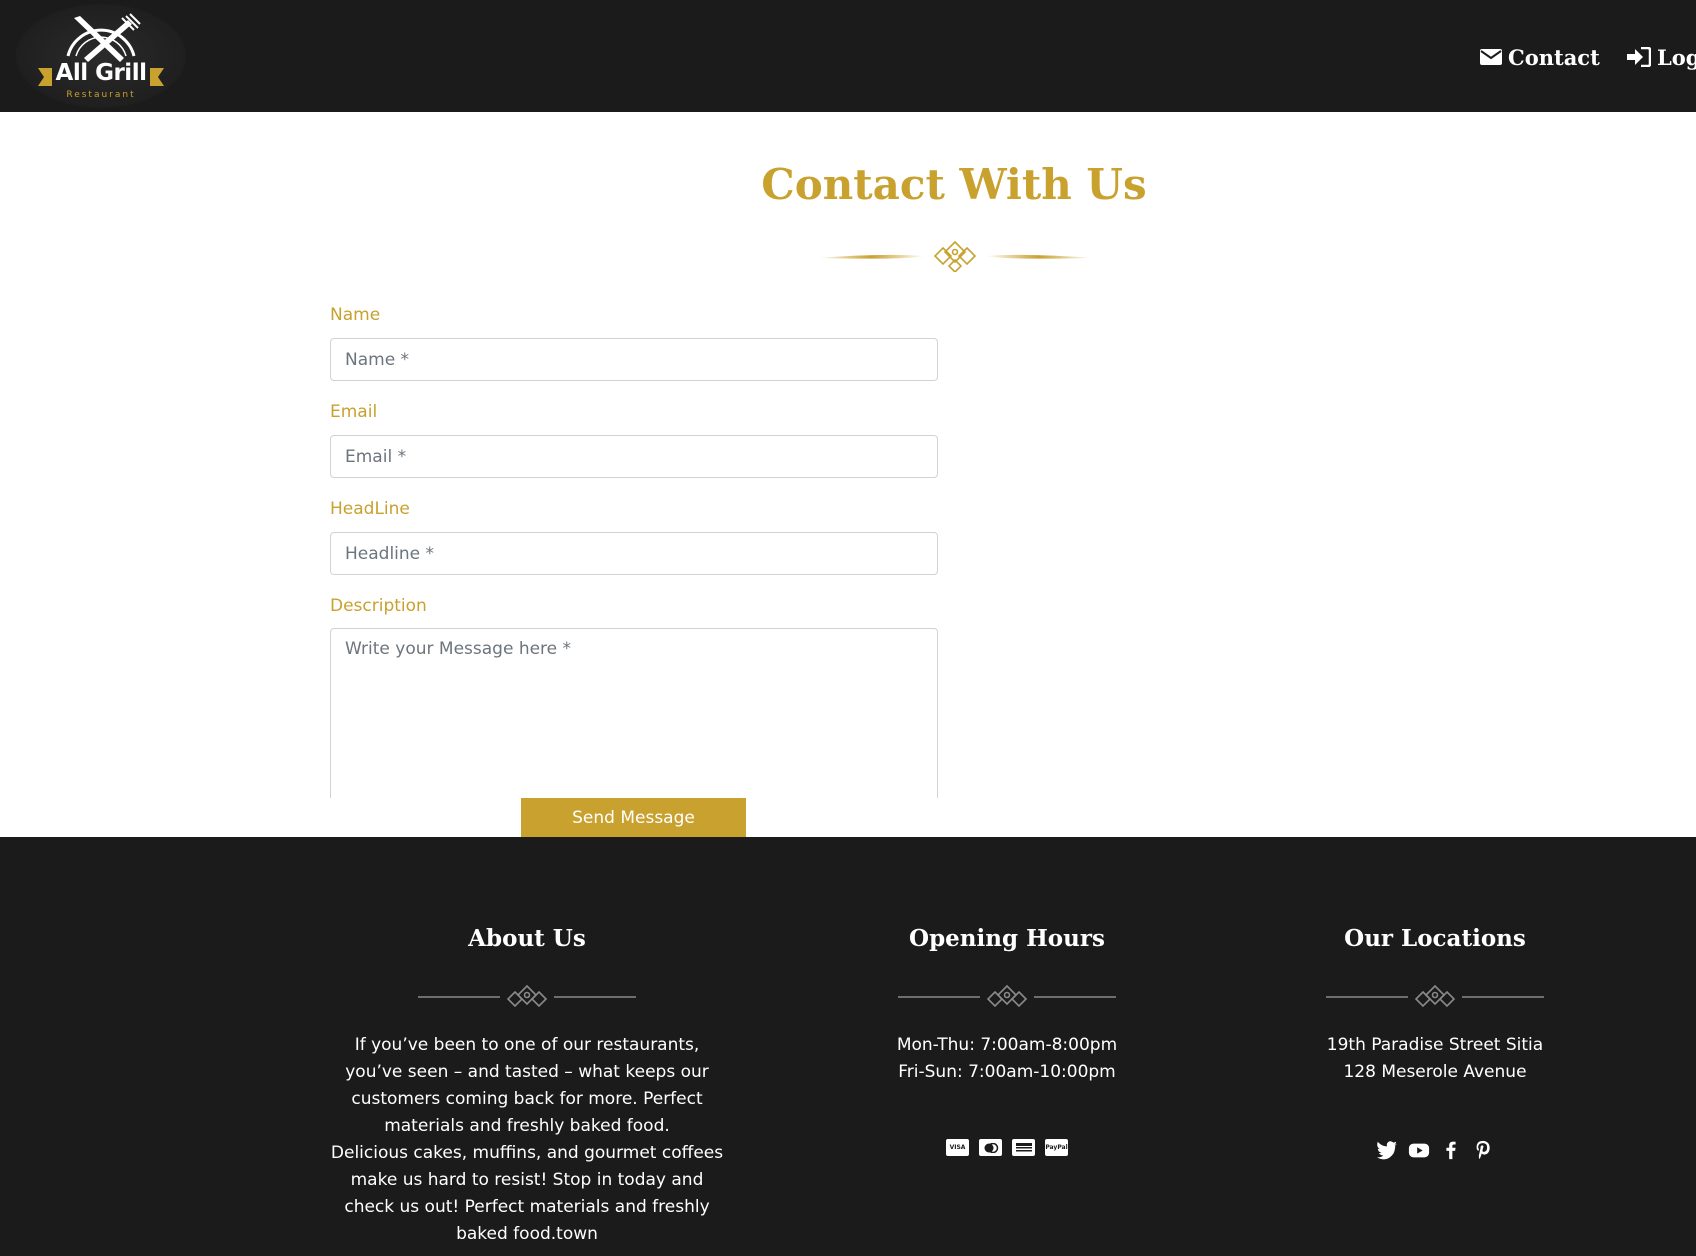  I want to click on about-heading: About Us, so click(527, 938).